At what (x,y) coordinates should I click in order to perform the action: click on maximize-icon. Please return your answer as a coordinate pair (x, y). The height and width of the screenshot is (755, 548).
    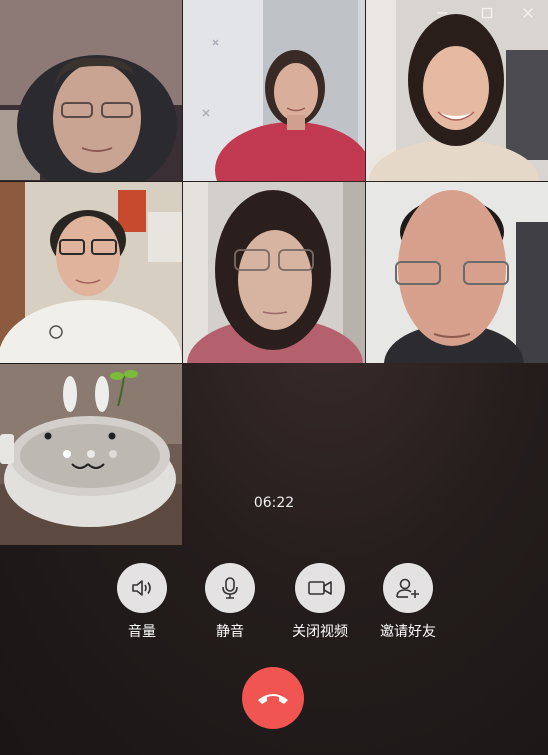
    Looking at the image, I should click on (487, 16).